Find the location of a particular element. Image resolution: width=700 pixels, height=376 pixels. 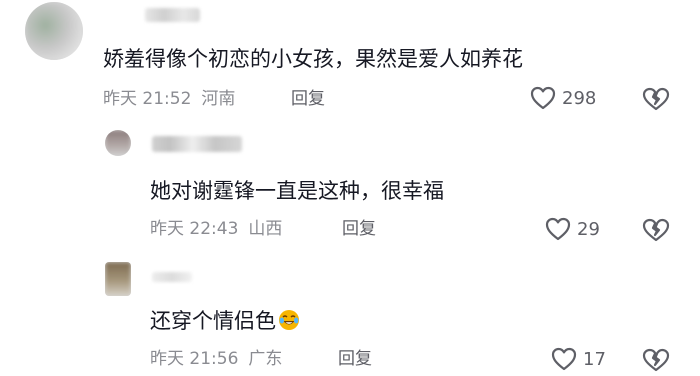

like-button: 17 is located at coordinates (578, 359).